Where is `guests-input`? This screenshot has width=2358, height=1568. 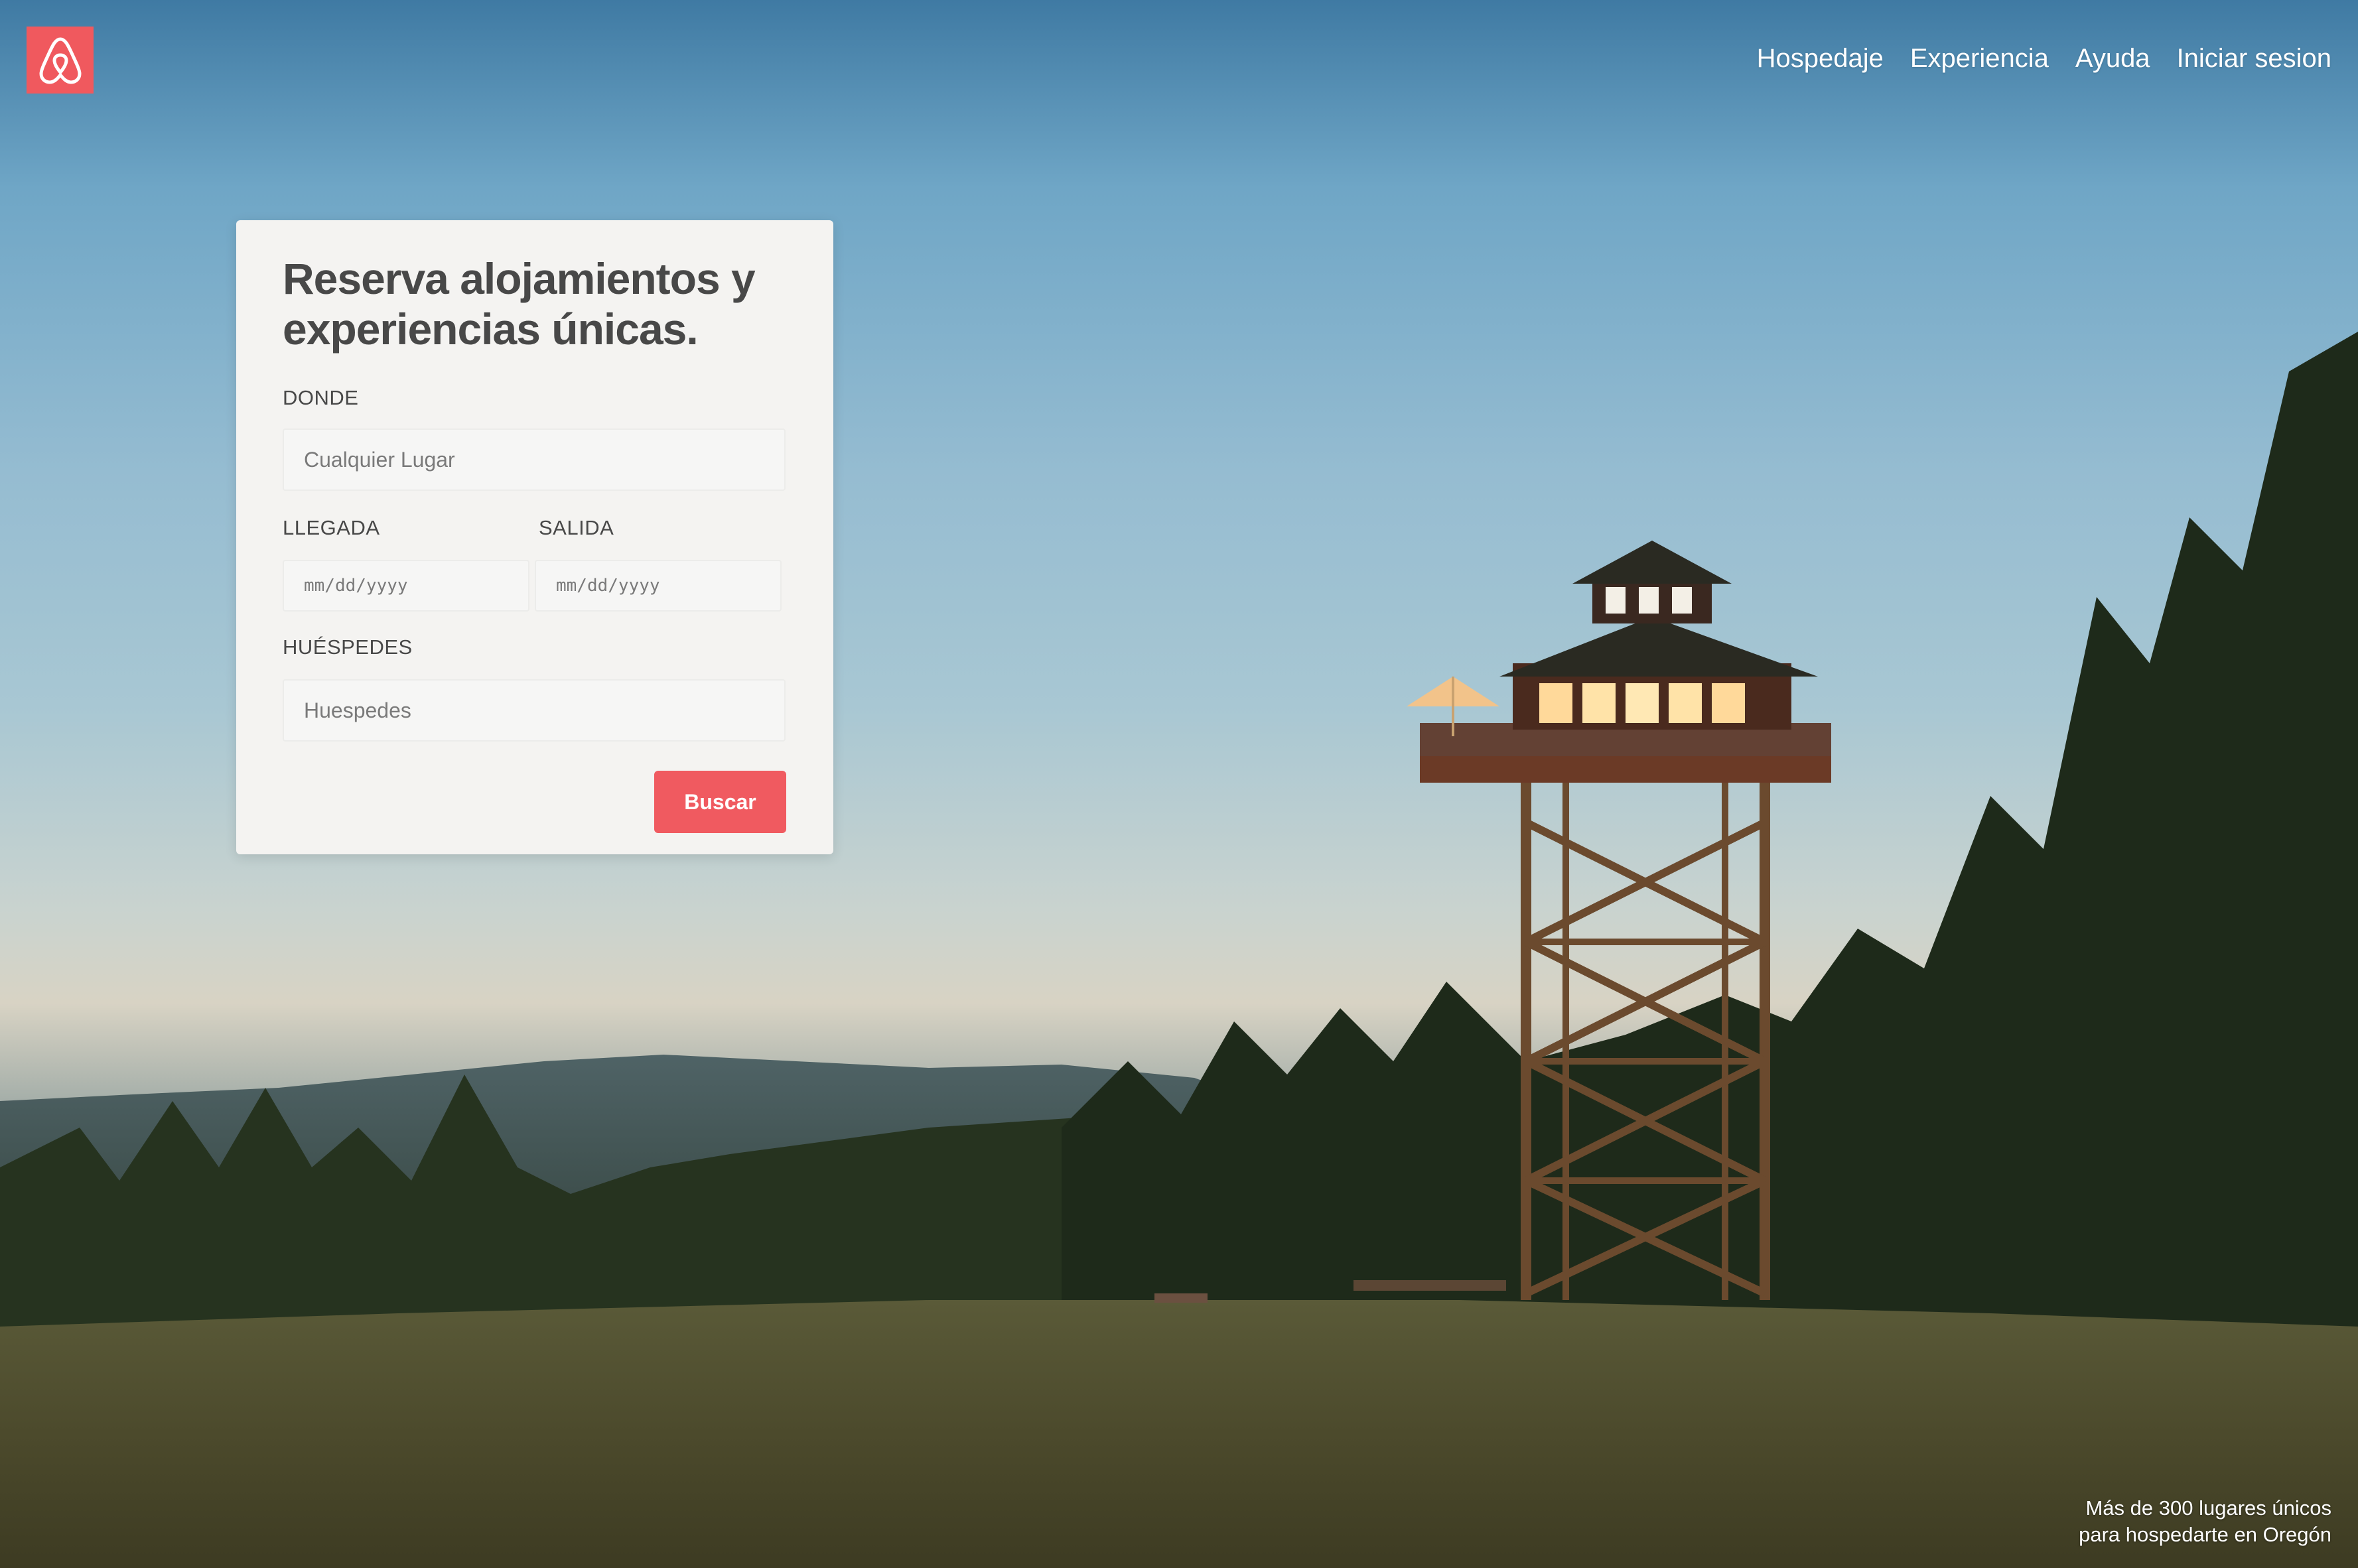
guests-input is located at coordinates (534, 710).